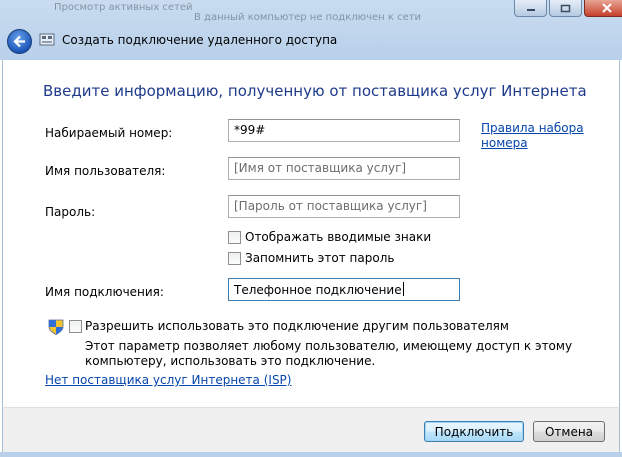 The image size is (622, 457). What do you see at coordinates (234, 237) in the screenshot?
I see `show-characters-checkbox` at bounding box center [234, 237].